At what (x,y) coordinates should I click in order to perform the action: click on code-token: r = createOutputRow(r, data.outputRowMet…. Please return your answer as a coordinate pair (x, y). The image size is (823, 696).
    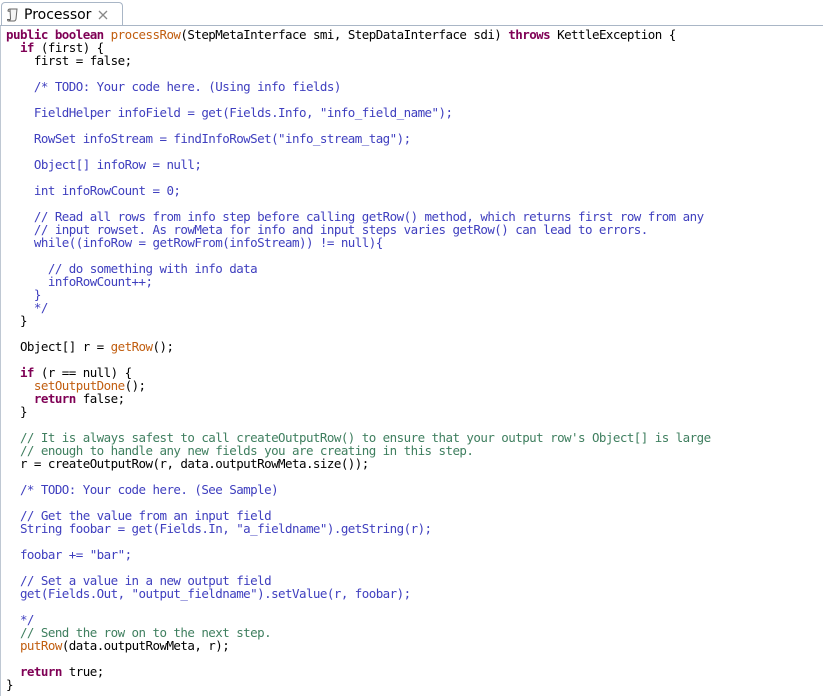
    Looking at the image, I should click on (187, 463).